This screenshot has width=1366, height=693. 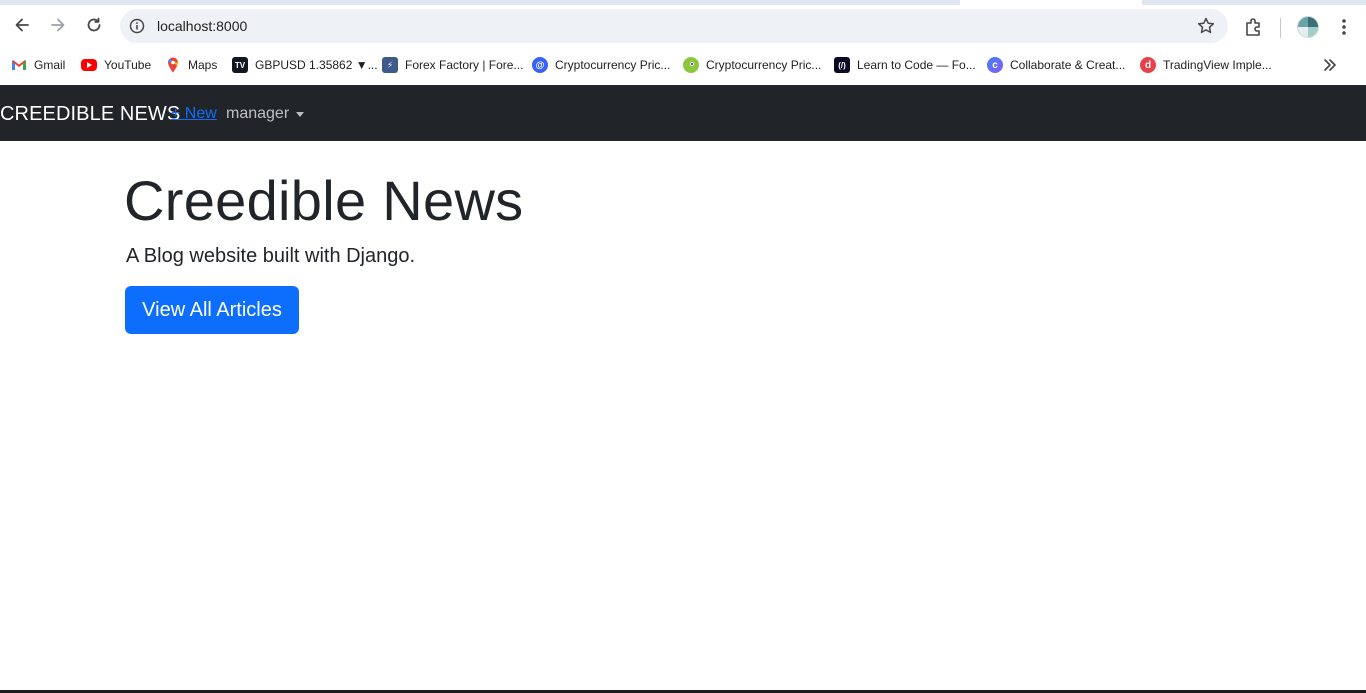 I want to click on bookmark-maps: Maps, so click(x=191, y=65).